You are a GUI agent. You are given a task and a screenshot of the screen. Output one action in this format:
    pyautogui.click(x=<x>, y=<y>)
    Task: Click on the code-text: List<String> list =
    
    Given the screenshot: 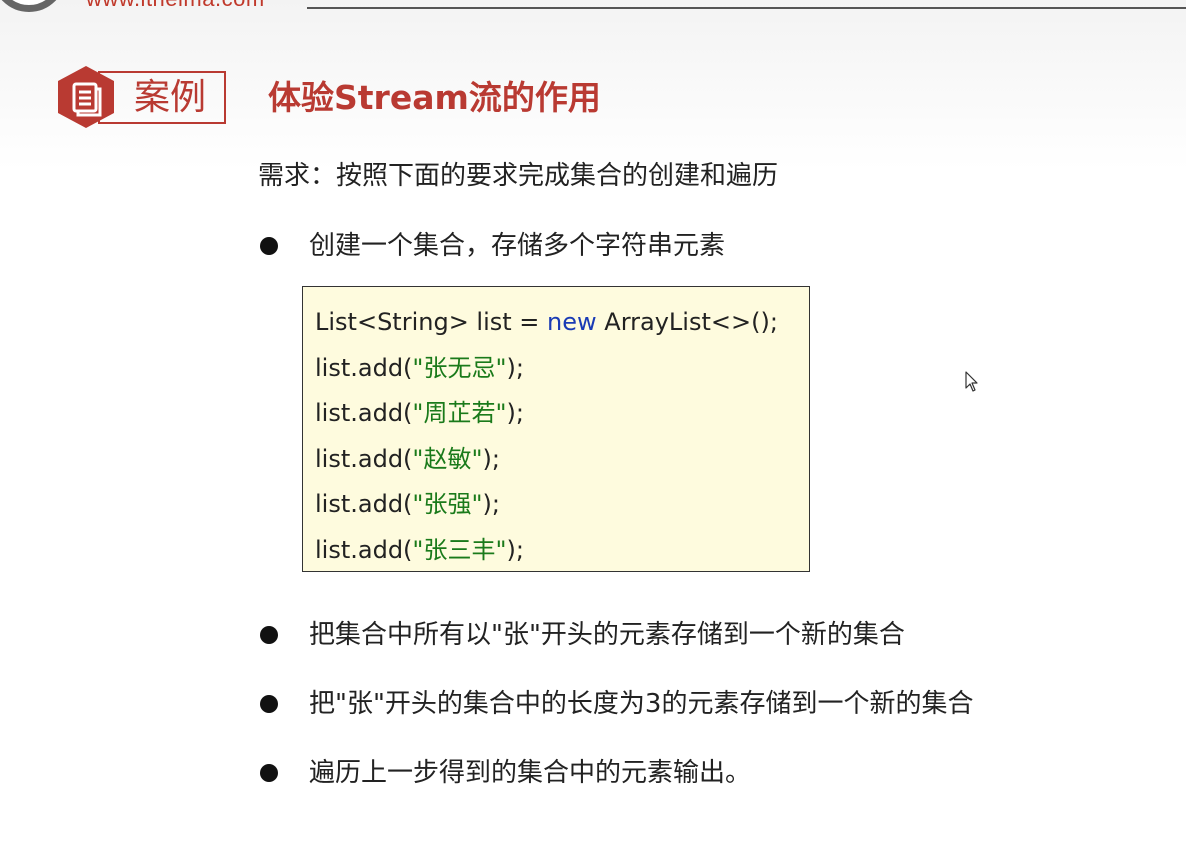 What is the action you would take?
    pyautogui.click(x=431, y=322)
    